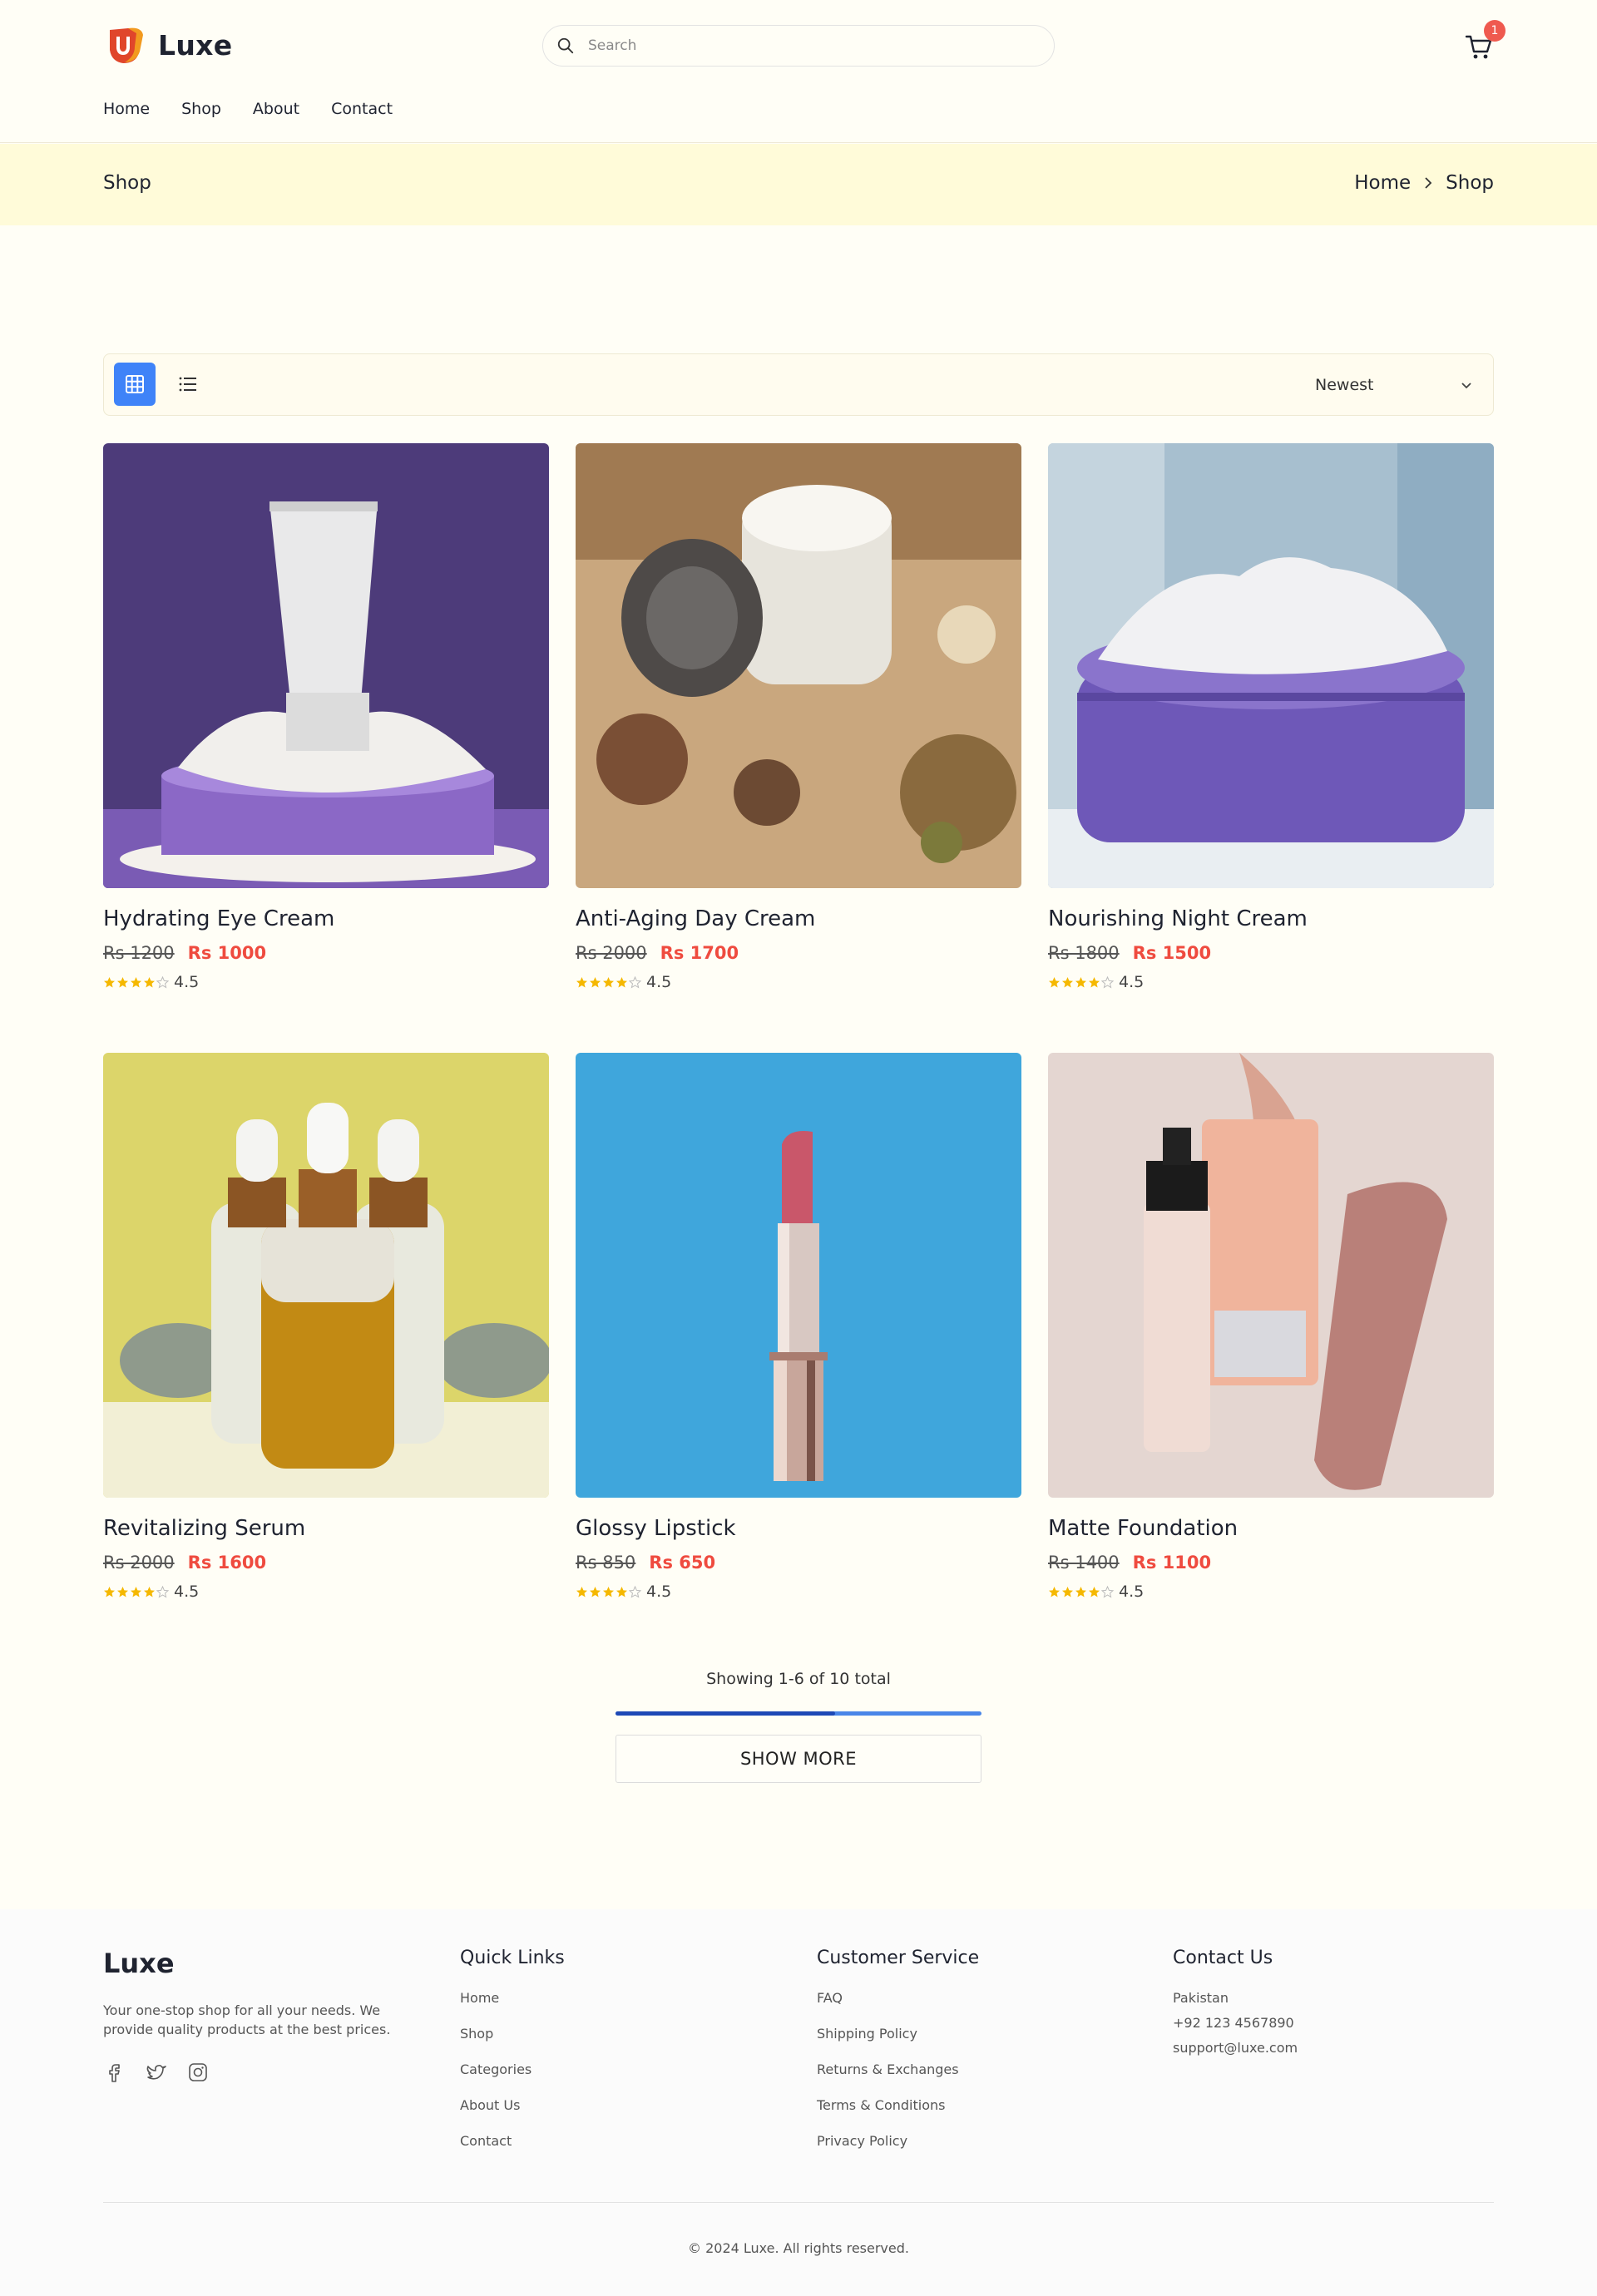 The image size is (1597, 2296). I want to click on product-card: Glossy Lipstick Rs 850 Rs 650 4.5, so click(798, 1327).